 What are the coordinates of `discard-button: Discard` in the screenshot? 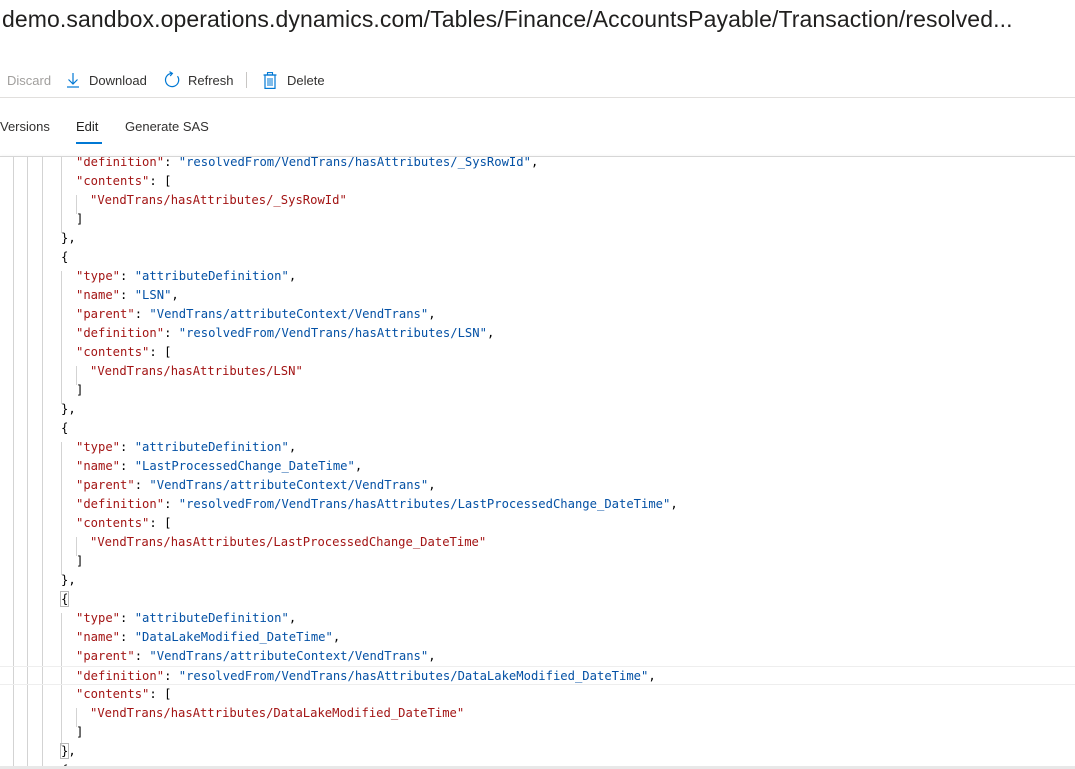 It's located at (29, 80).